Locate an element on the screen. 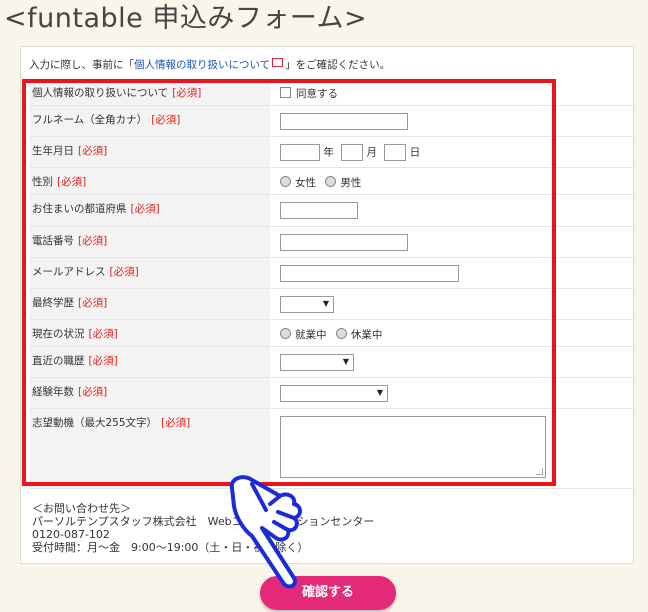 This screenshot has height=612, width=648. page-title: <funtable 申込みフォーム> is located at coordinates (186, 18).